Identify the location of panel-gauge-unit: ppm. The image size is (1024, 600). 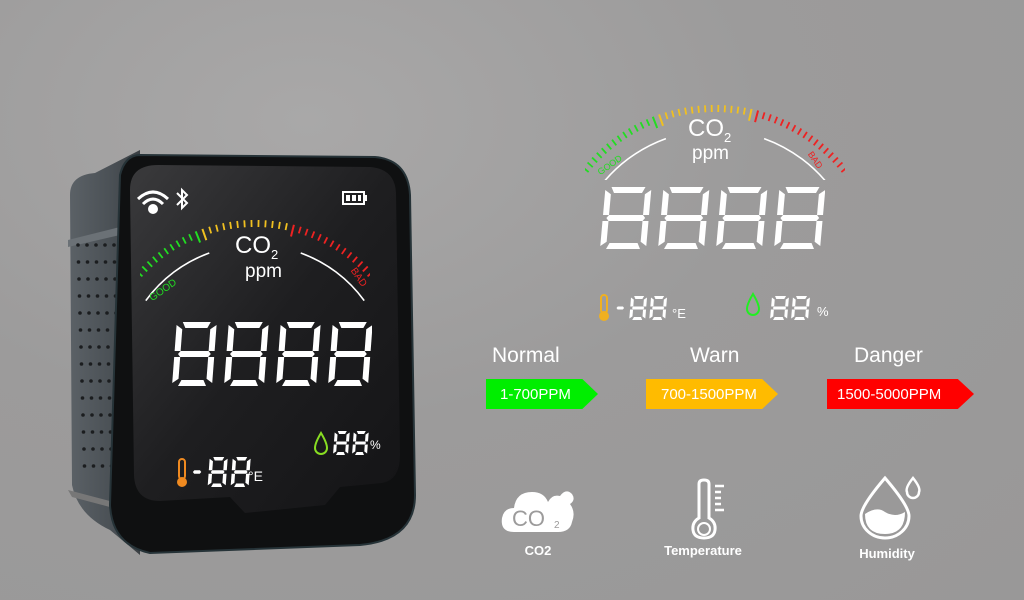
(710, 153).